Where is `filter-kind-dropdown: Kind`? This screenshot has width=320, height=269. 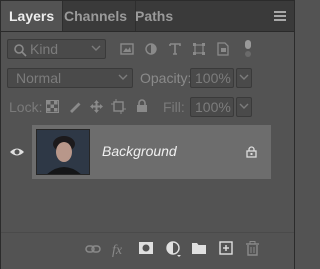 filter-kind-dropdown: Kind is located at coordinates (56, 49).